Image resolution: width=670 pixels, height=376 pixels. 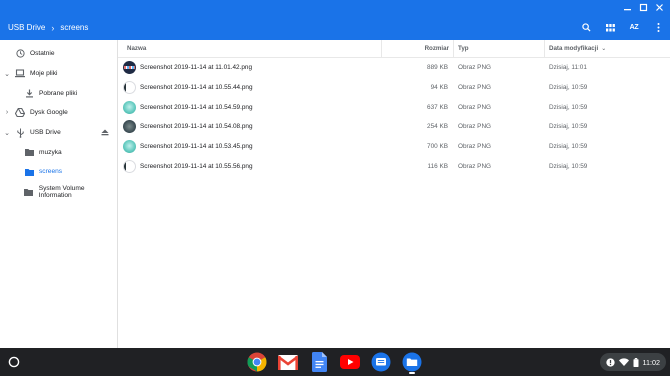 What do you see at coordinates (105, 132) in the screenshot?
I see `eject-icon` at bounding box center [105, 132].